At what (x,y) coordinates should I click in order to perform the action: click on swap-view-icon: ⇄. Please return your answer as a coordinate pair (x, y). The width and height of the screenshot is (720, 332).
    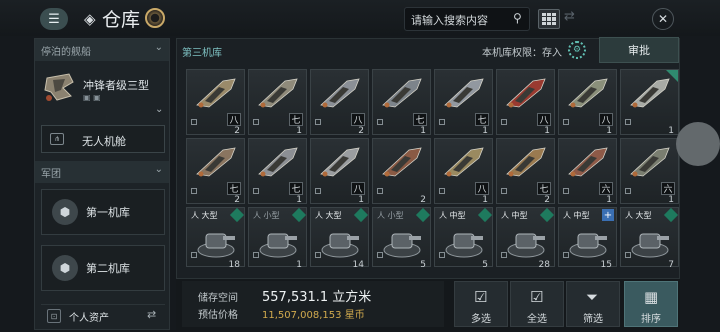
    Looking at the image, I should click on (569, 16).